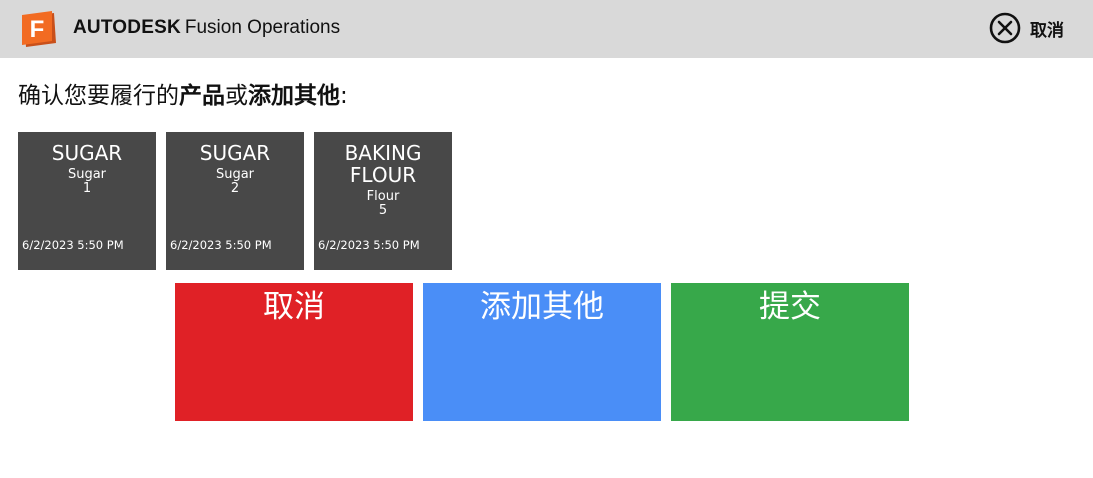 Image resolution: width=1093 pixels, height=478 pixels. Describe the element at coordinates (294, 352) in the screenshot. I see `cancel-button: 取消` at that location.